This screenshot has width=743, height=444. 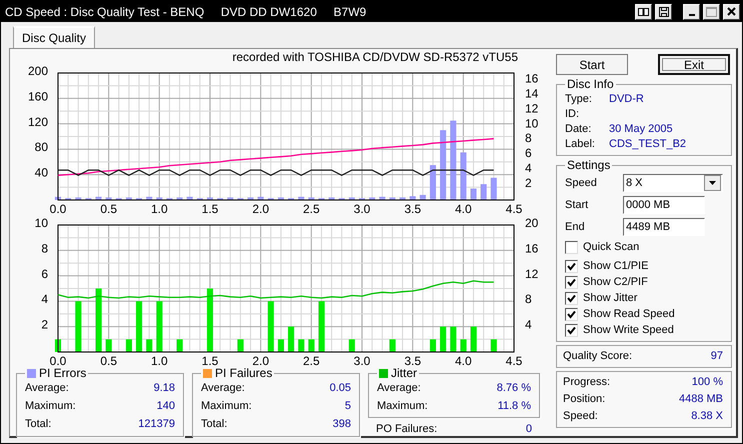 I want to click on axis-label: 2.0, so click(x=260, y=360).